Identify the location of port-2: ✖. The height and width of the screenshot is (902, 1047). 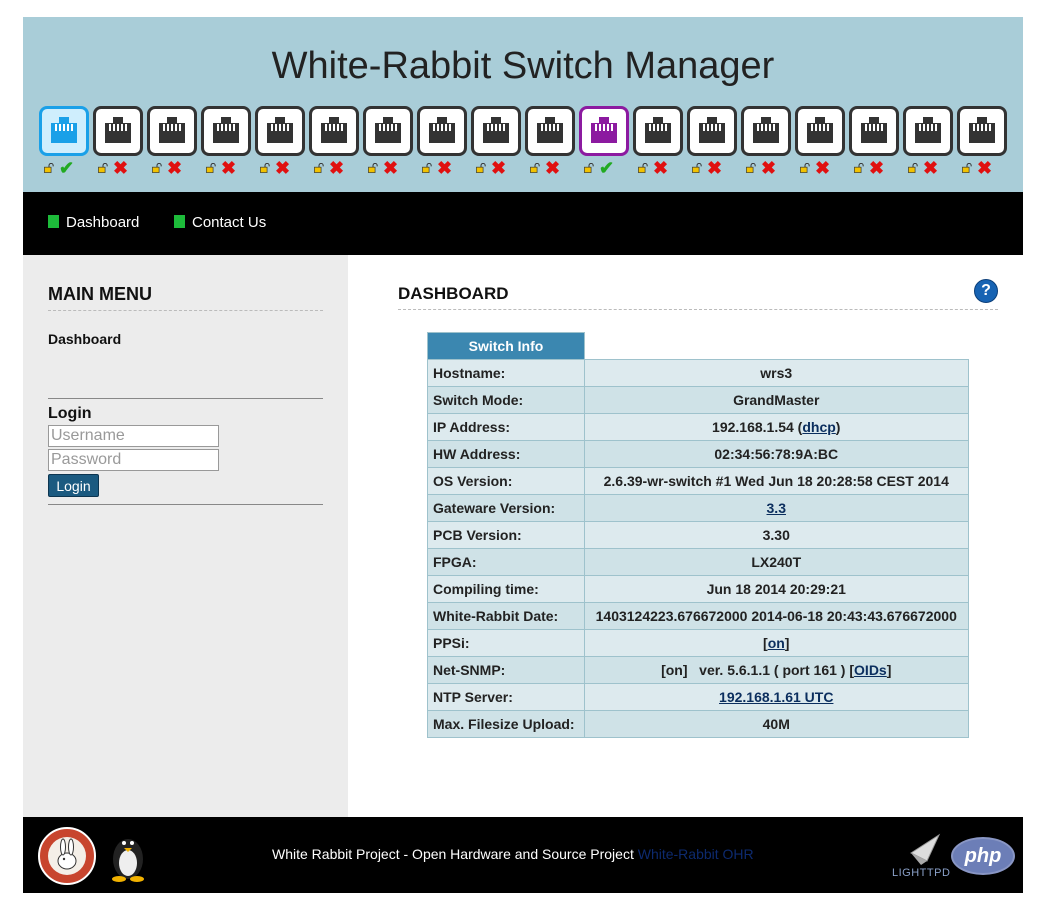
(118, 141).